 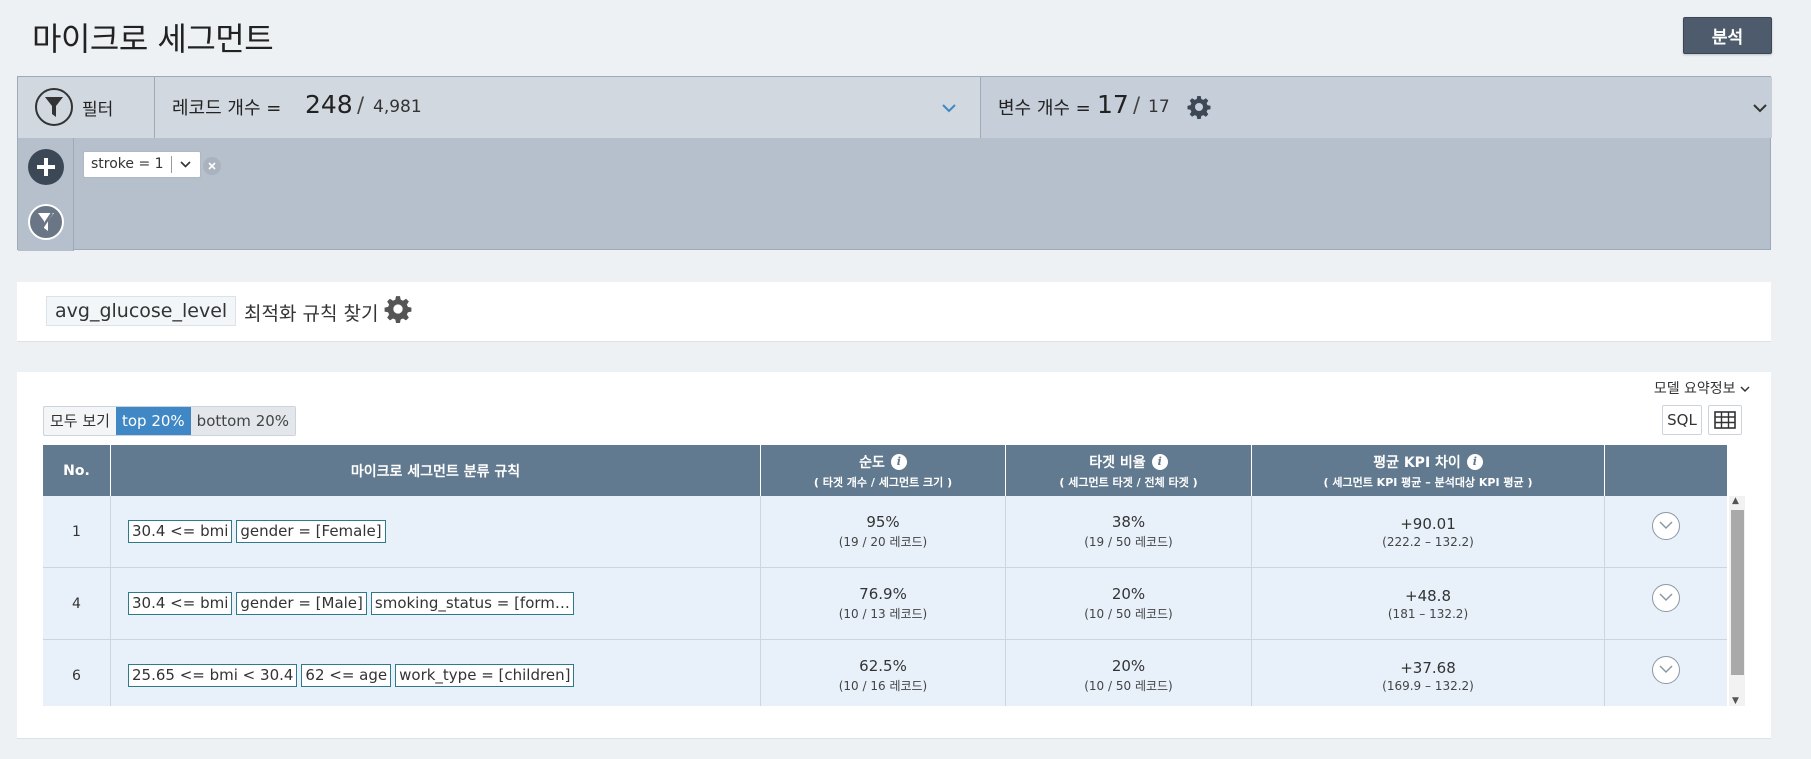 I want to click on row-kpi-diff: +48.8 (181 – 132.2), so click(x=1428, y=603).